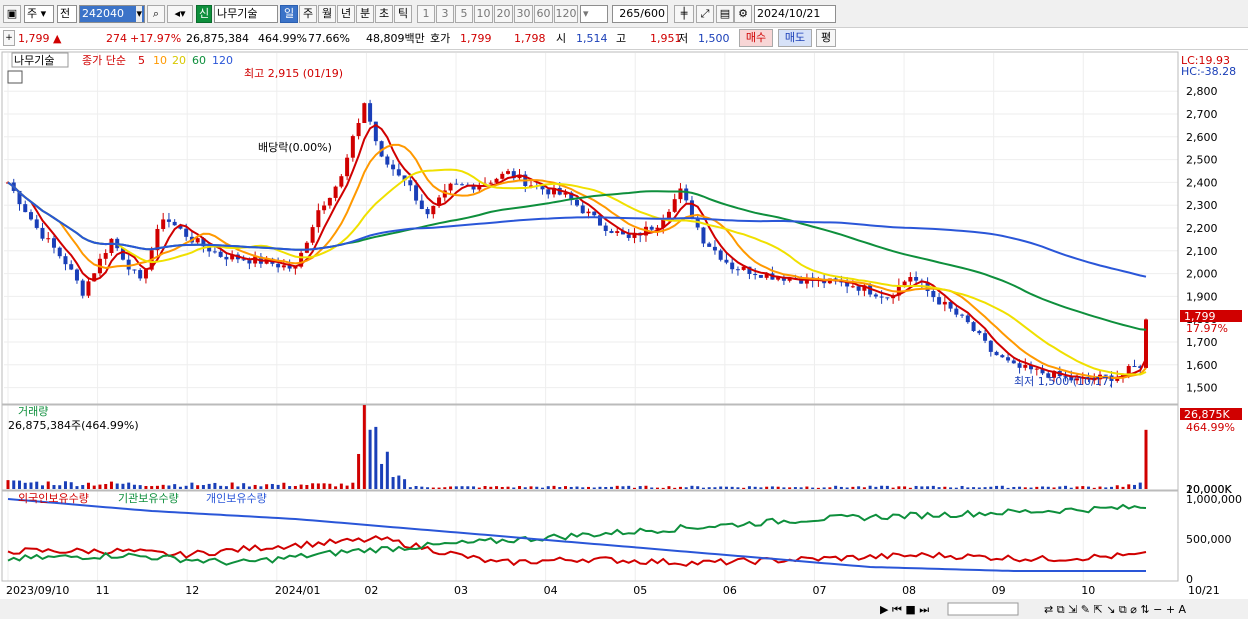 This screenshot has height=621, width=1248. What do you see at coordinates (1202, 182) in the screenshot?
I see `price-tick-label: 2,400` at bounding box center [1202, 182].